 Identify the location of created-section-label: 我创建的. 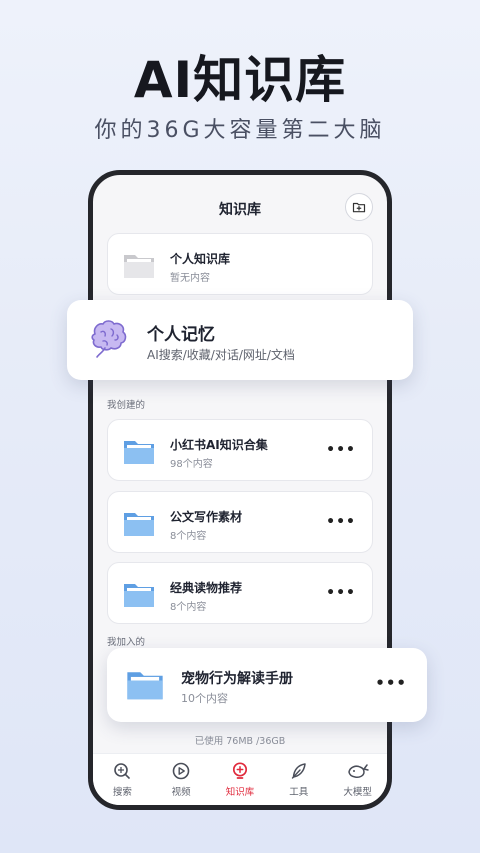
(126, 405).